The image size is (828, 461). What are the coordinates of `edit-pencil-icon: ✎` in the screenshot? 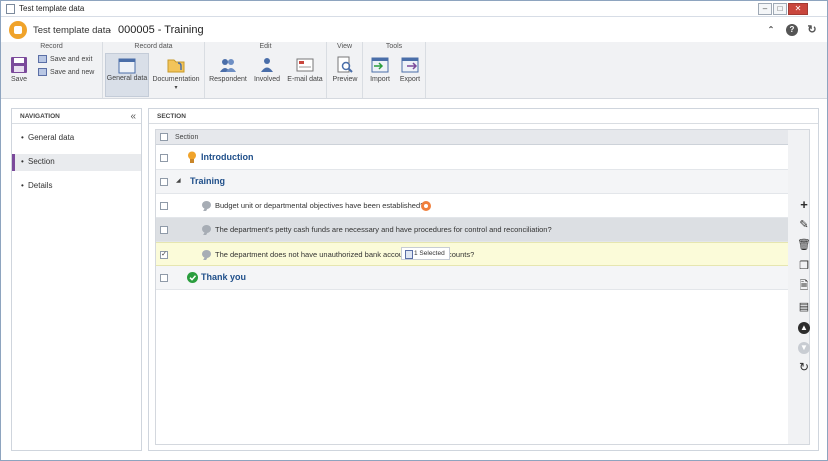 It's located at (804, 225).